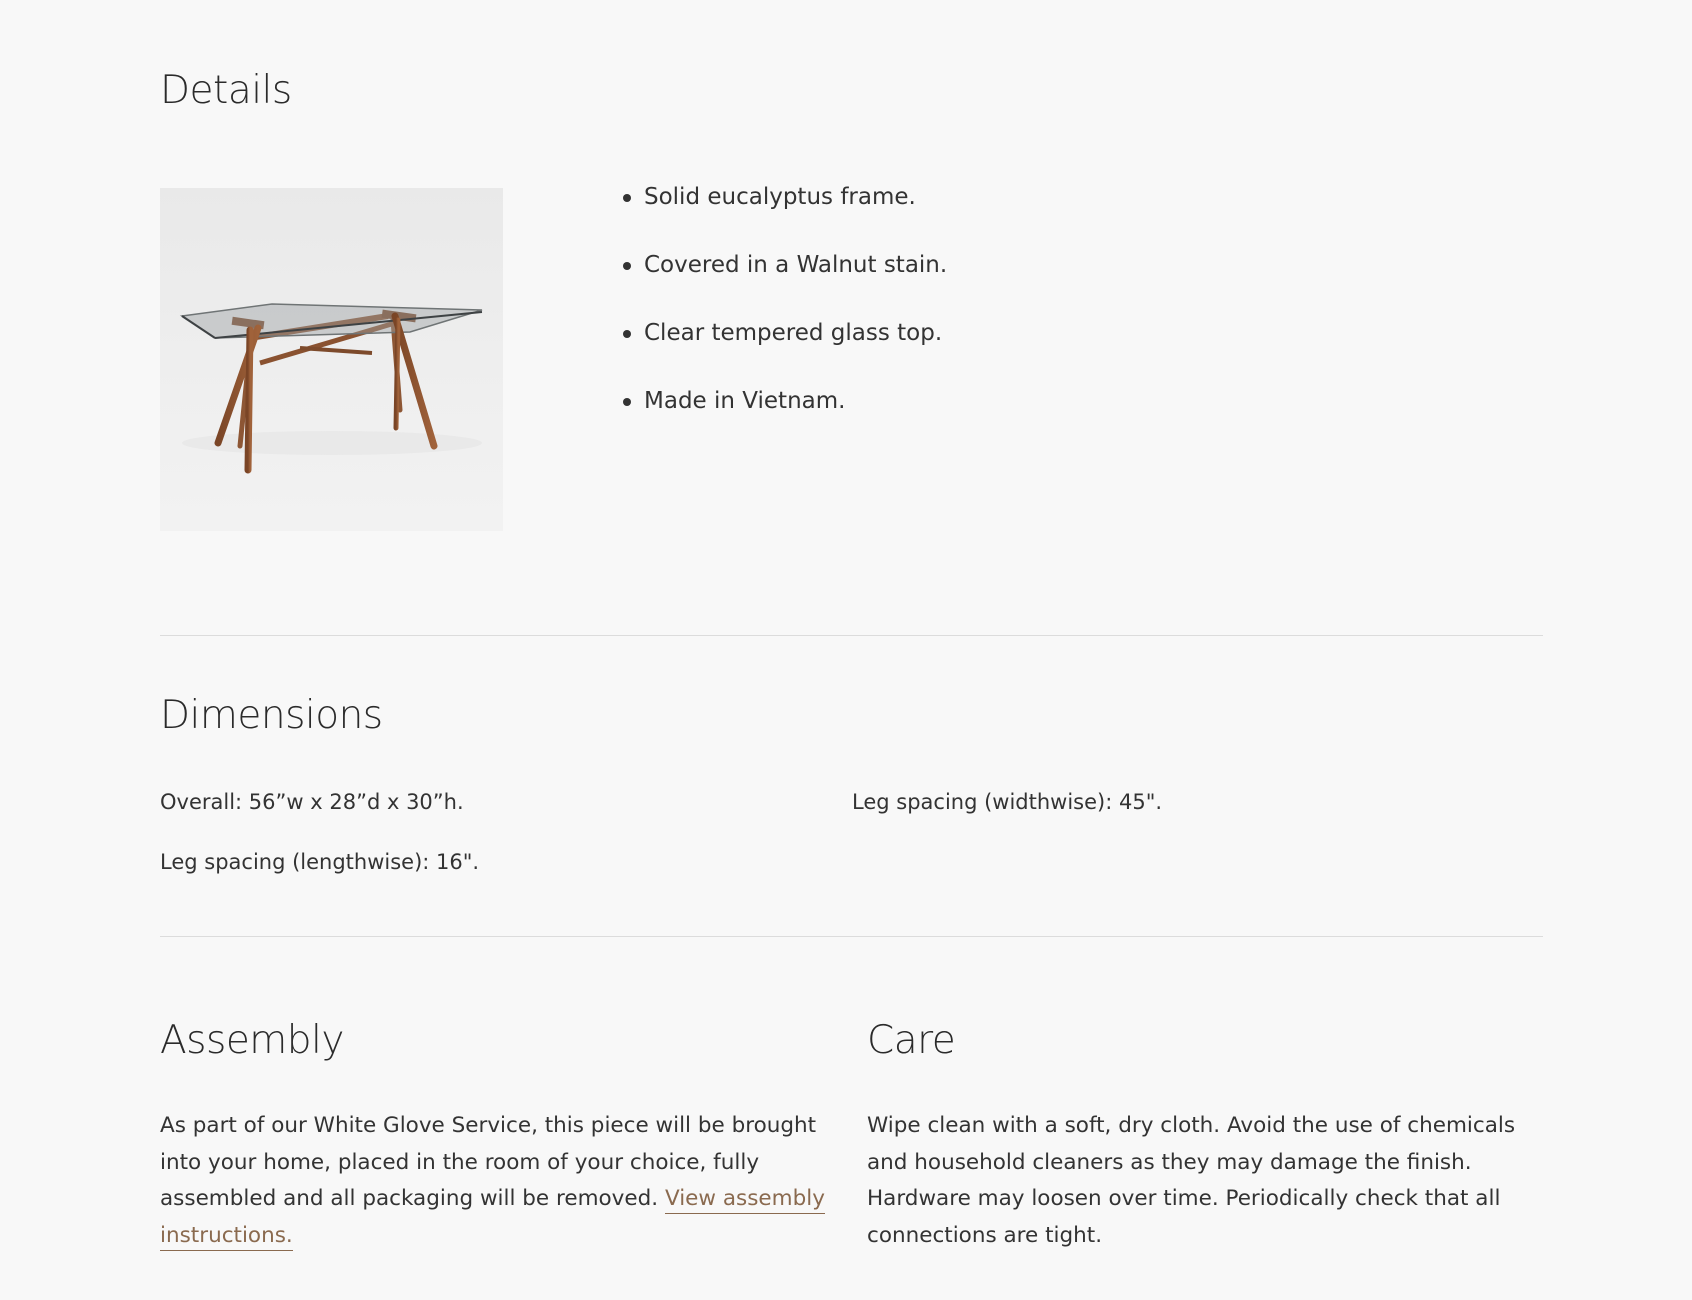 This screenshot has height=1300, width=1692. Describe the element at coordinates (226, 90) in the screenshot. I see `details-heading: Details` at that location.